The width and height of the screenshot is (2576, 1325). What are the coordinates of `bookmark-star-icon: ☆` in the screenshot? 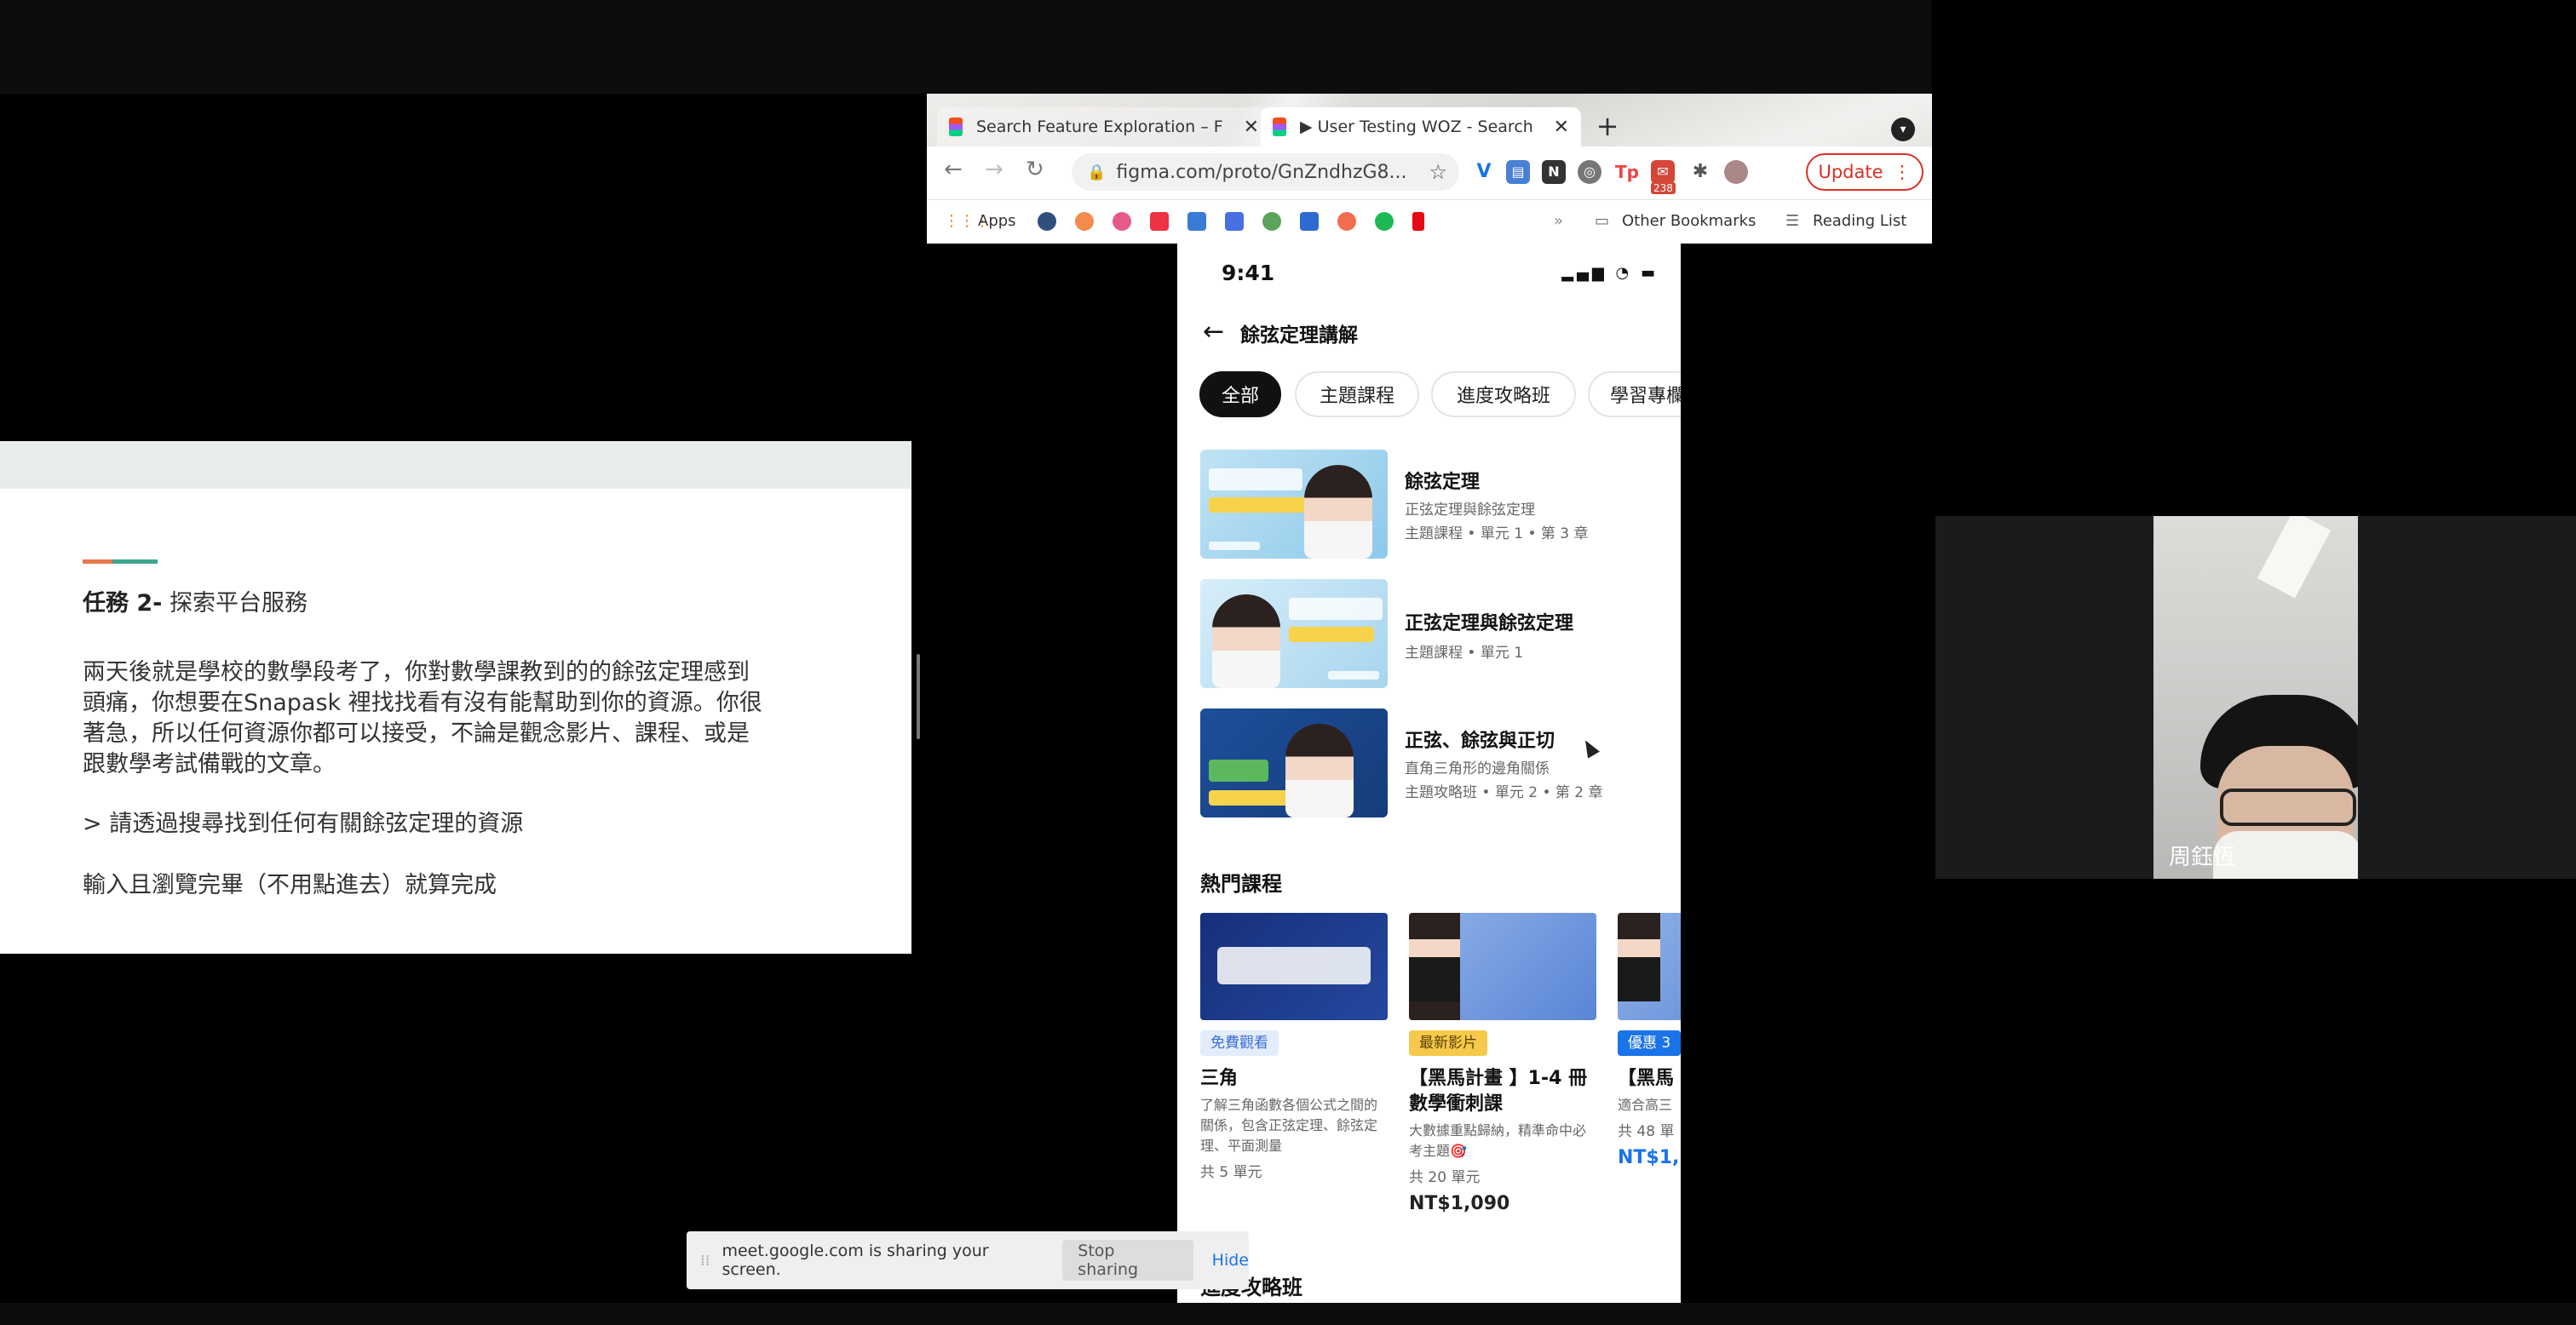 It's located at (1438, 172).